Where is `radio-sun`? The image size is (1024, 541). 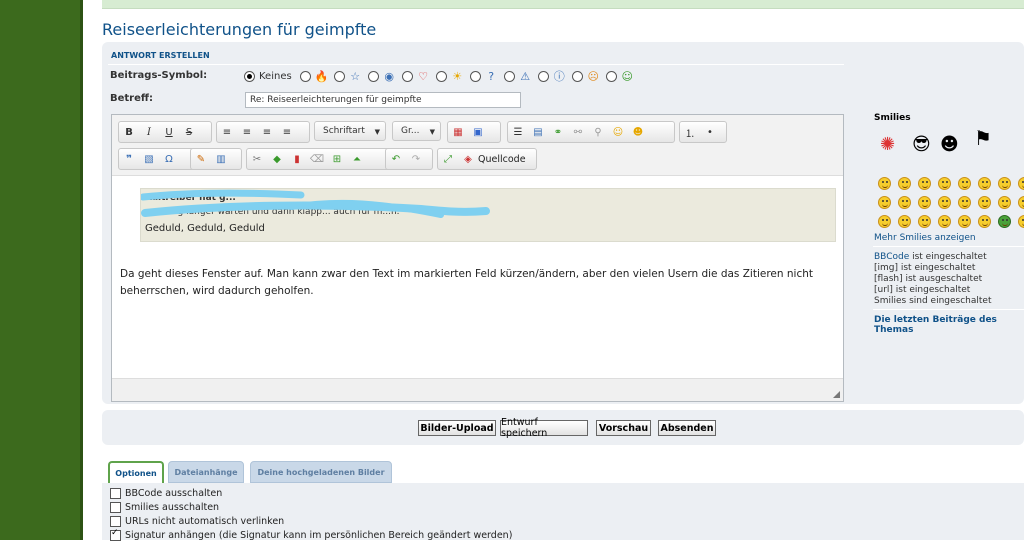 radio-sun is located at coordinates (441, 76).